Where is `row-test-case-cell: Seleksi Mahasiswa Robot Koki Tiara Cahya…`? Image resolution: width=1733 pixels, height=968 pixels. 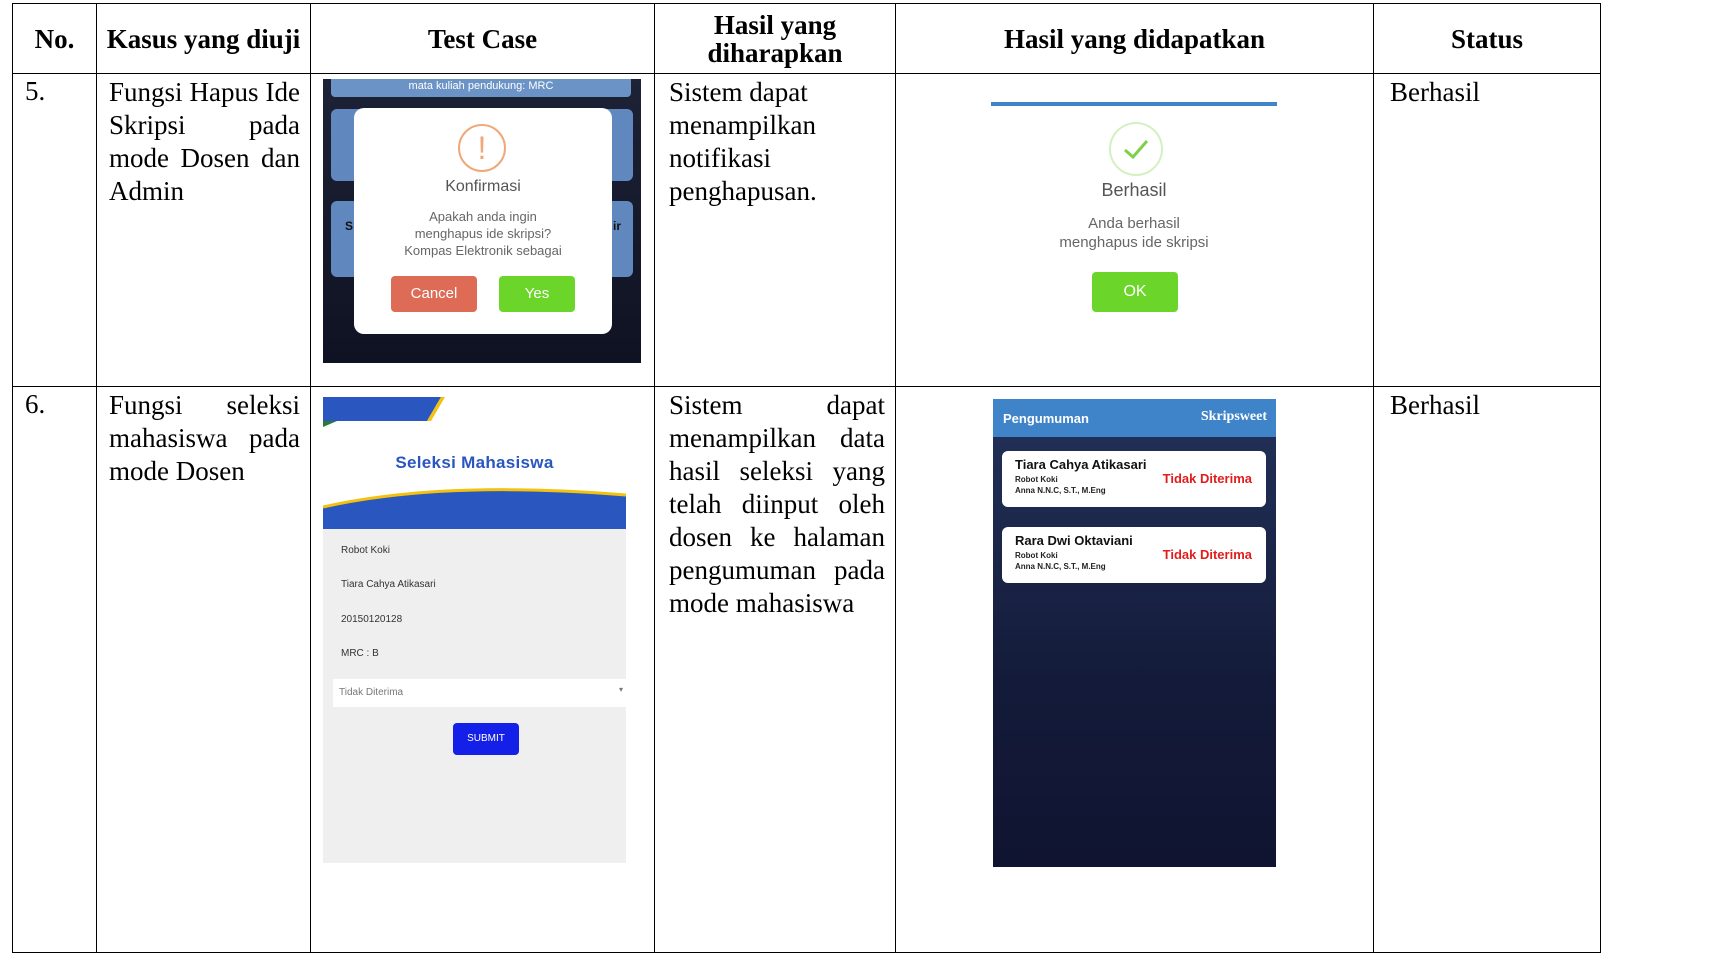 row-test-case-cell: Seleksi Mahasiswa Robot Koki Tiara Cahya… is located at coordinates (482, 669).